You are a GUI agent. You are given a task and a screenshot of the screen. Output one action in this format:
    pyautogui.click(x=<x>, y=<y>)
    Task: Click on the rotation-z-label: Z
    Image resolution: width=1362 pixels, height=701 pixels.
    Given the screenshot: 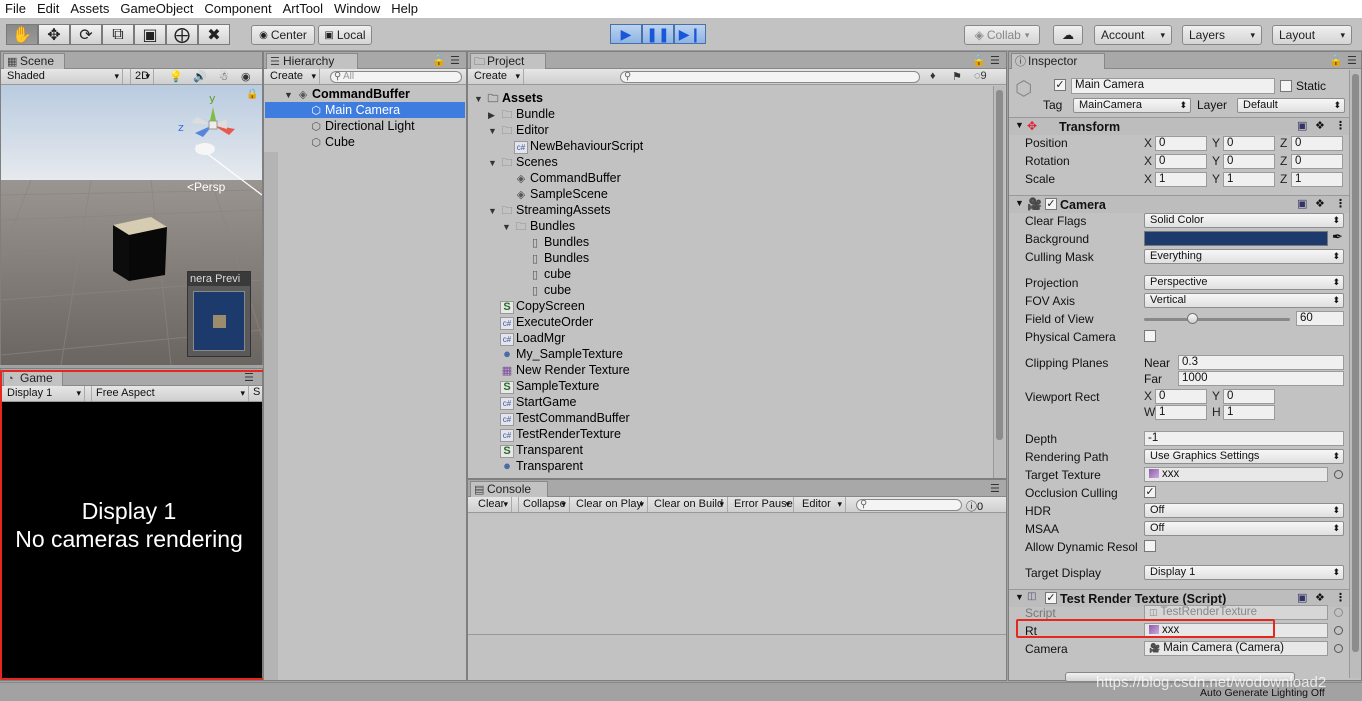 What is the action you would take?
    pyautogui.click(x=1283, y=161)
    